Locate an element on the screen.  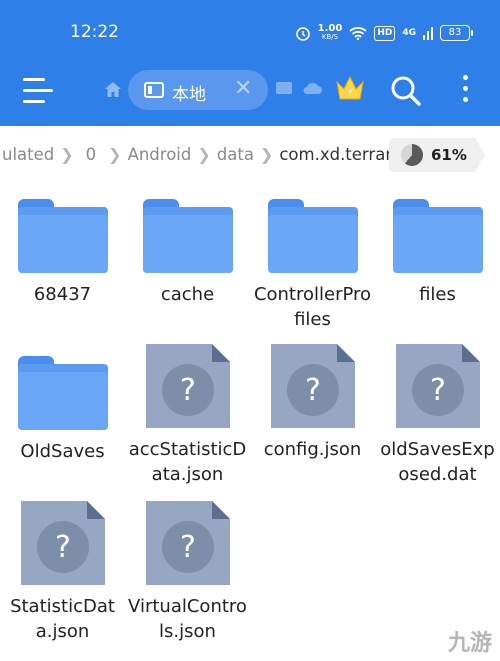
status-icons: 1.00 KB/S HD 4G 83 is located at coordinates (384, 33).